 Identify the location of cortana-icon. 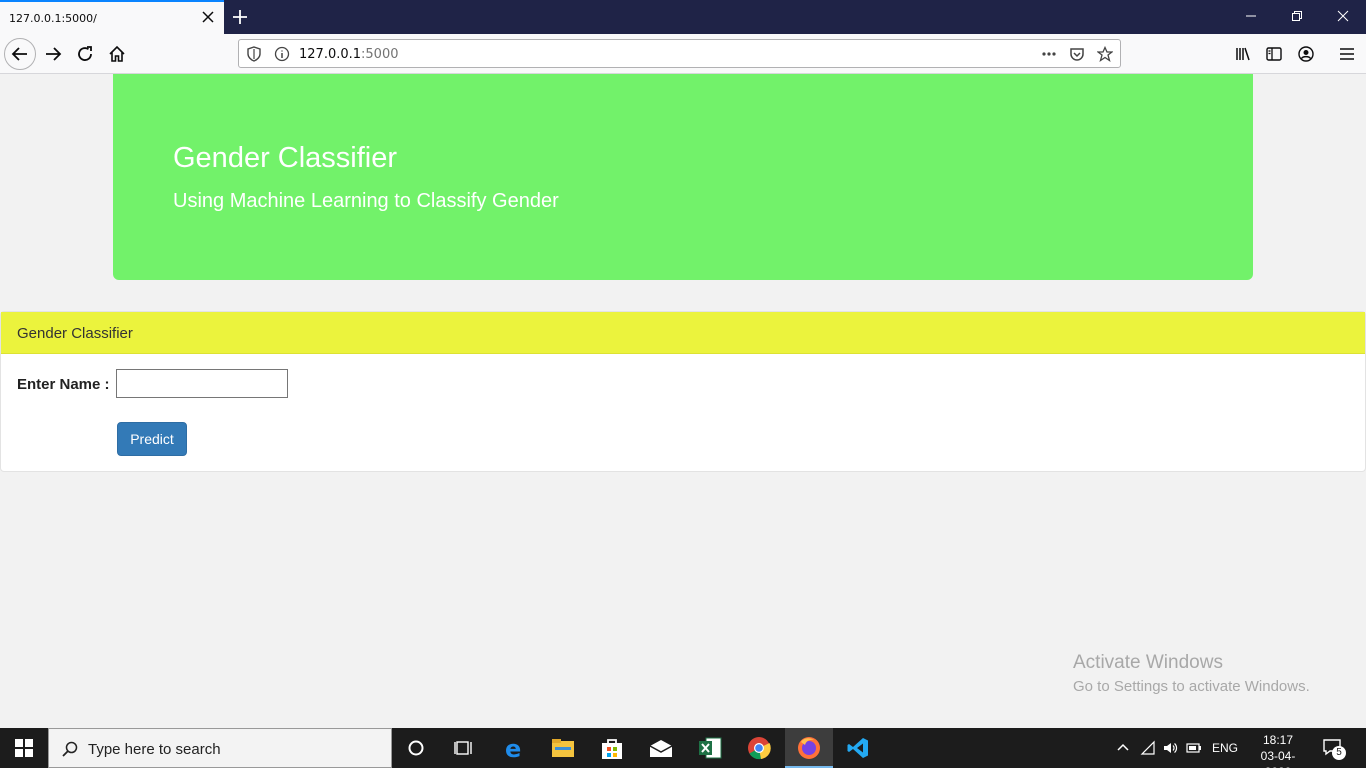
(416, 748).